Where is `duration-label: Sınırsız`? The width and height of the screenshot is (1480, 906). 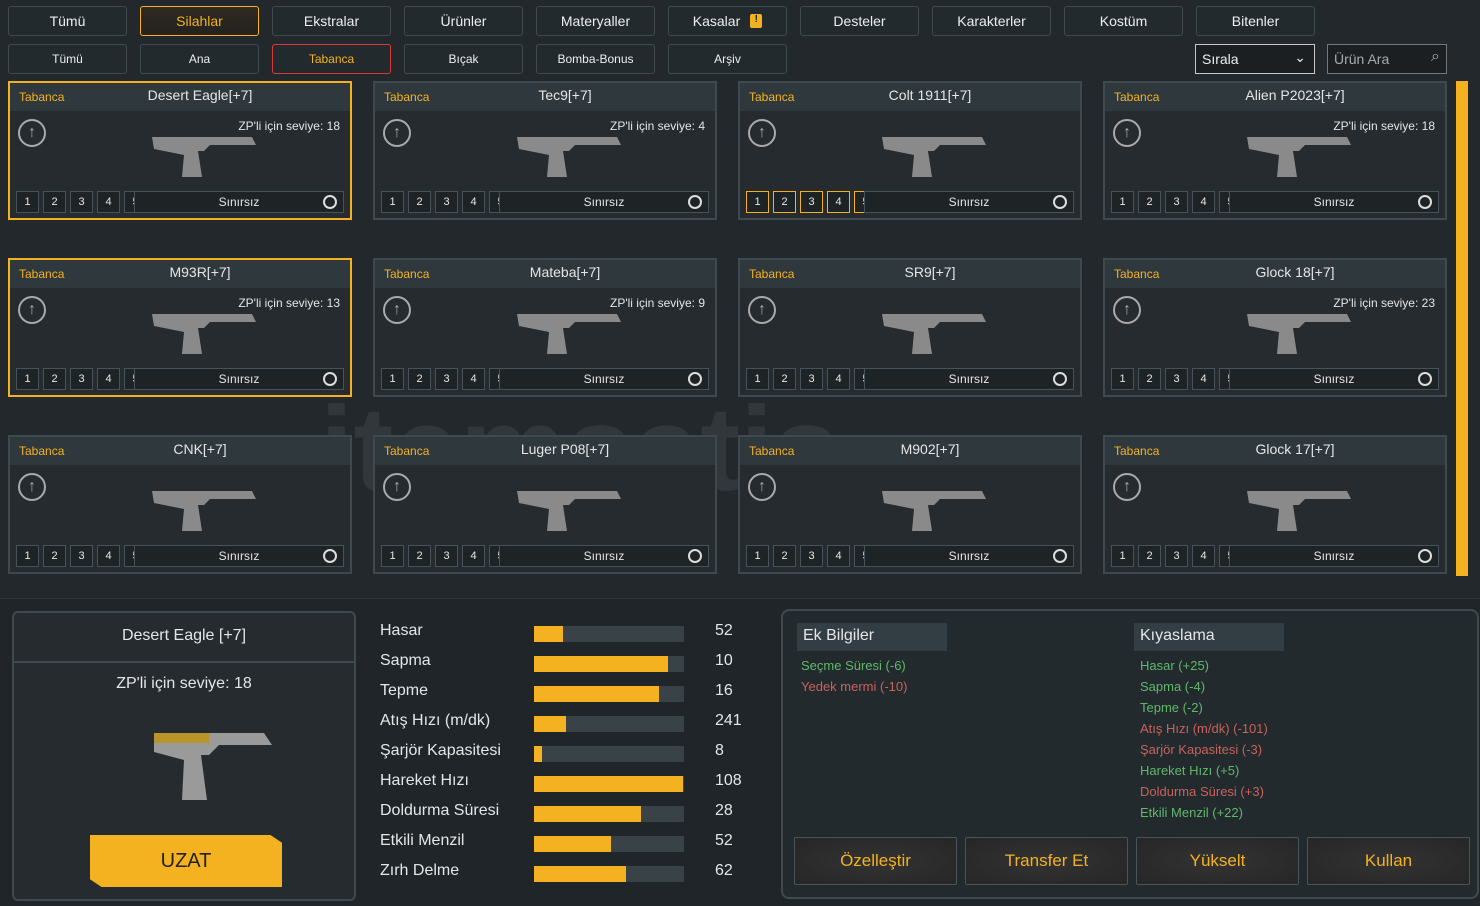 duration-label: Sınırsız is located at coordinates (239, 556).